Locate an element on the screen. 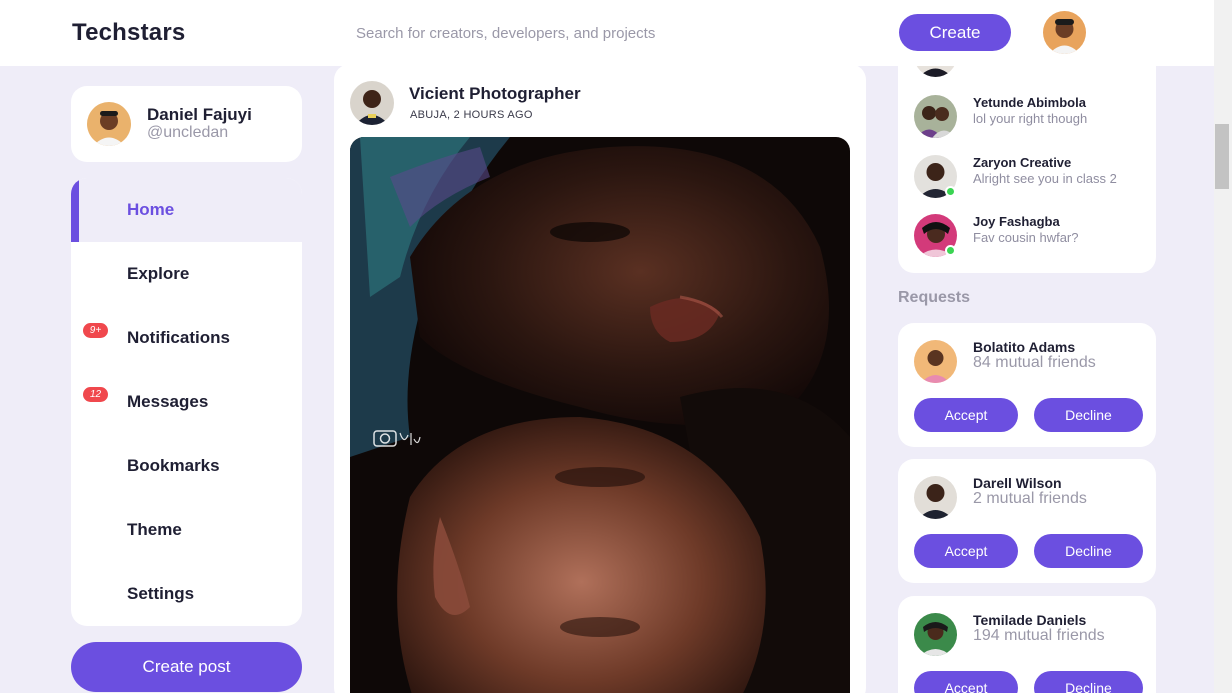  sidebar-item-home: Home is located at coordinates (186, 210).